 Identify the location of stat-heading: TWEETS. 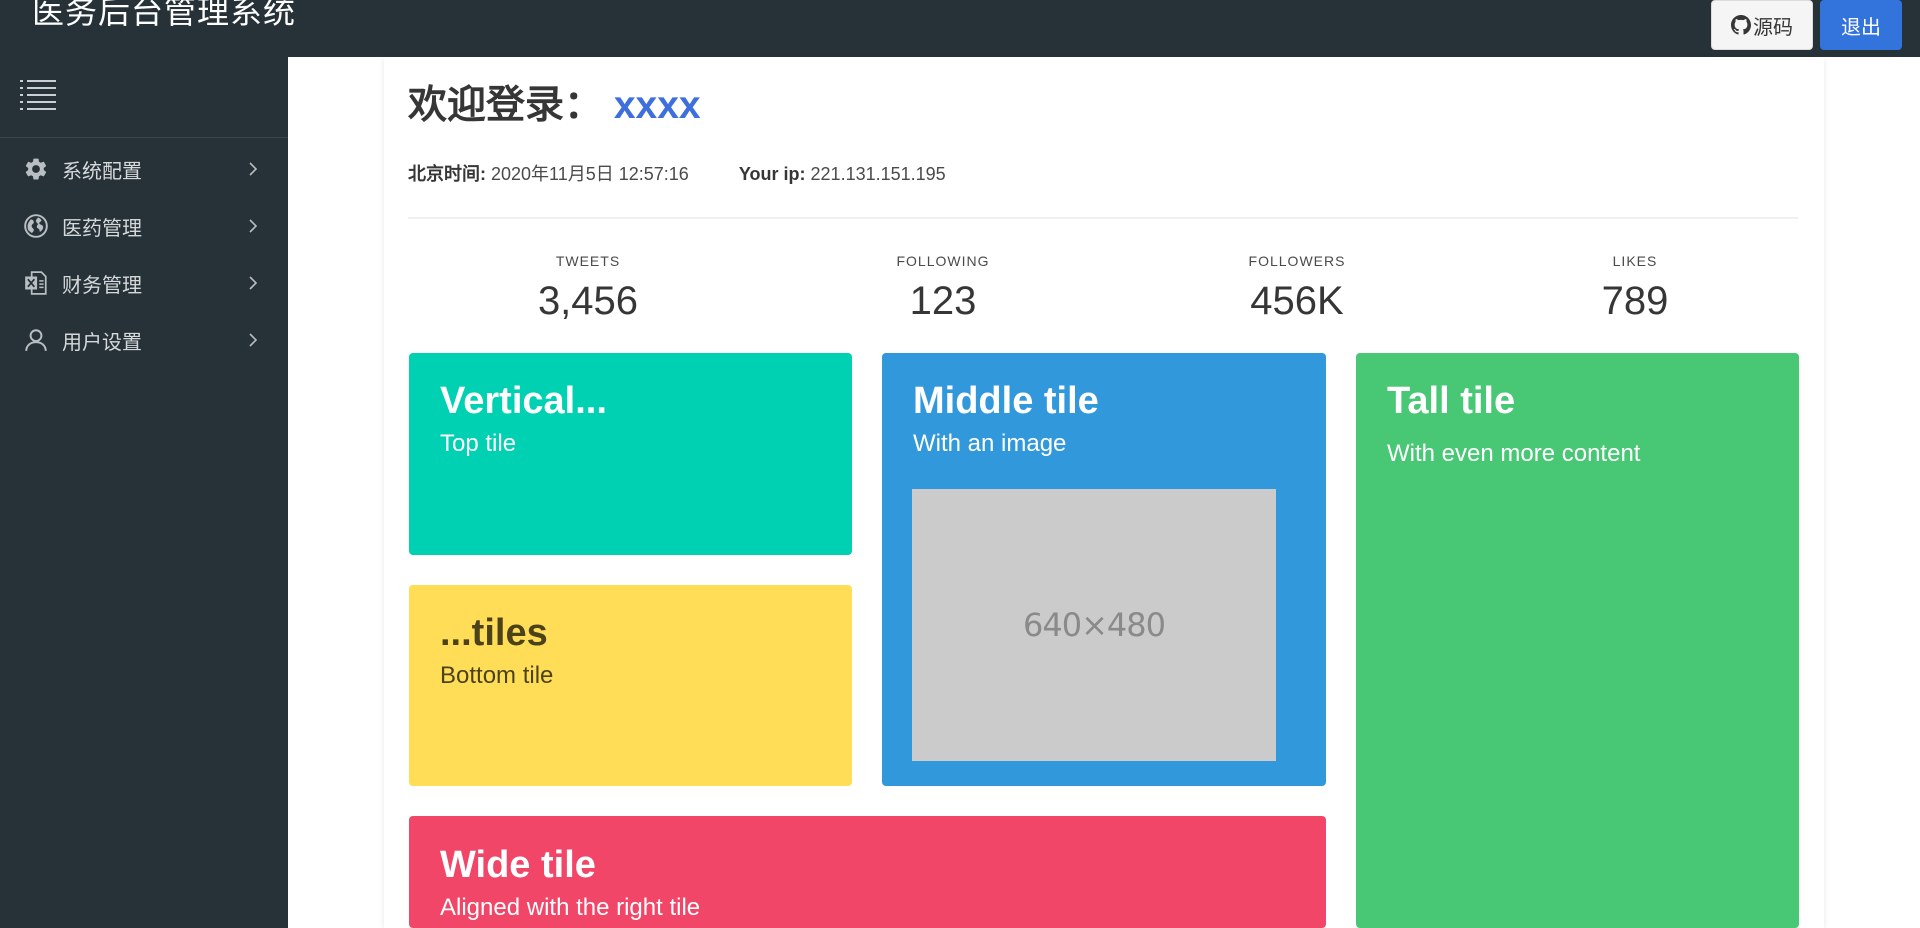
(588, 261).